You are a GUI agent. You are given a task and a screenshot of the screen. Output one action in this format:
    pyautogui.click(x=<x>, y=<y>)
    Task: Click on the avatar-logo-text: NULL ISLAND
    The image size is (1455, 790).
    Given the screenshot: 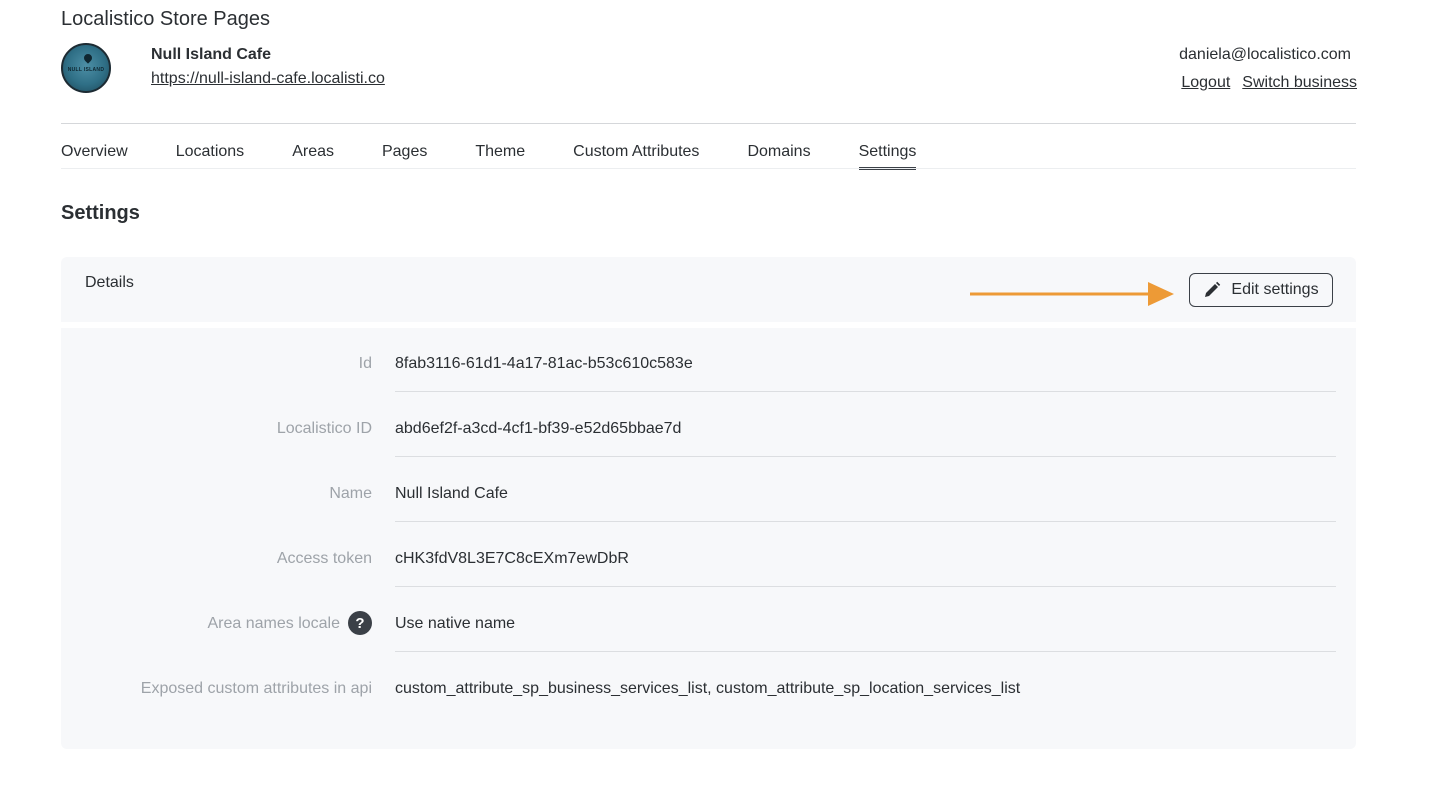 What is the action you would take?
    pyautogui.click(x=86, y=70)
    